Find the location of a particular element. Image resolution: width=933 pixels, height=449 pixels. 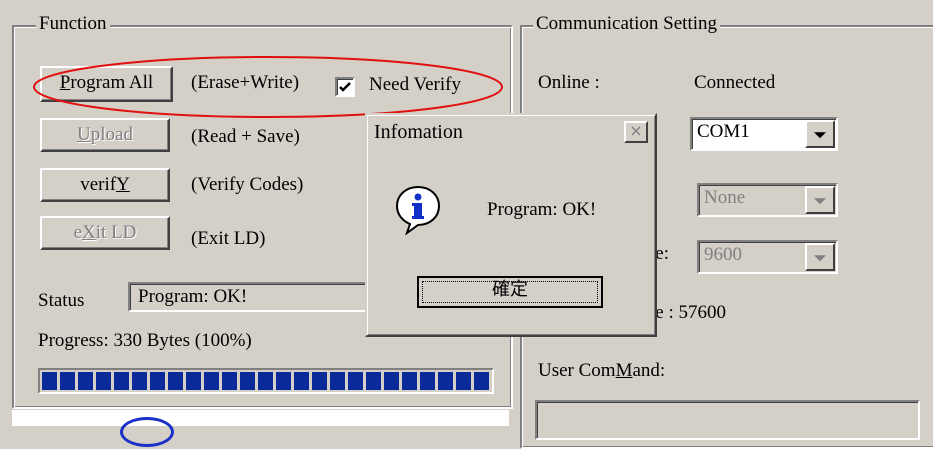

dialog-titlebar: Infomation × is located at coordinates (511, 133).